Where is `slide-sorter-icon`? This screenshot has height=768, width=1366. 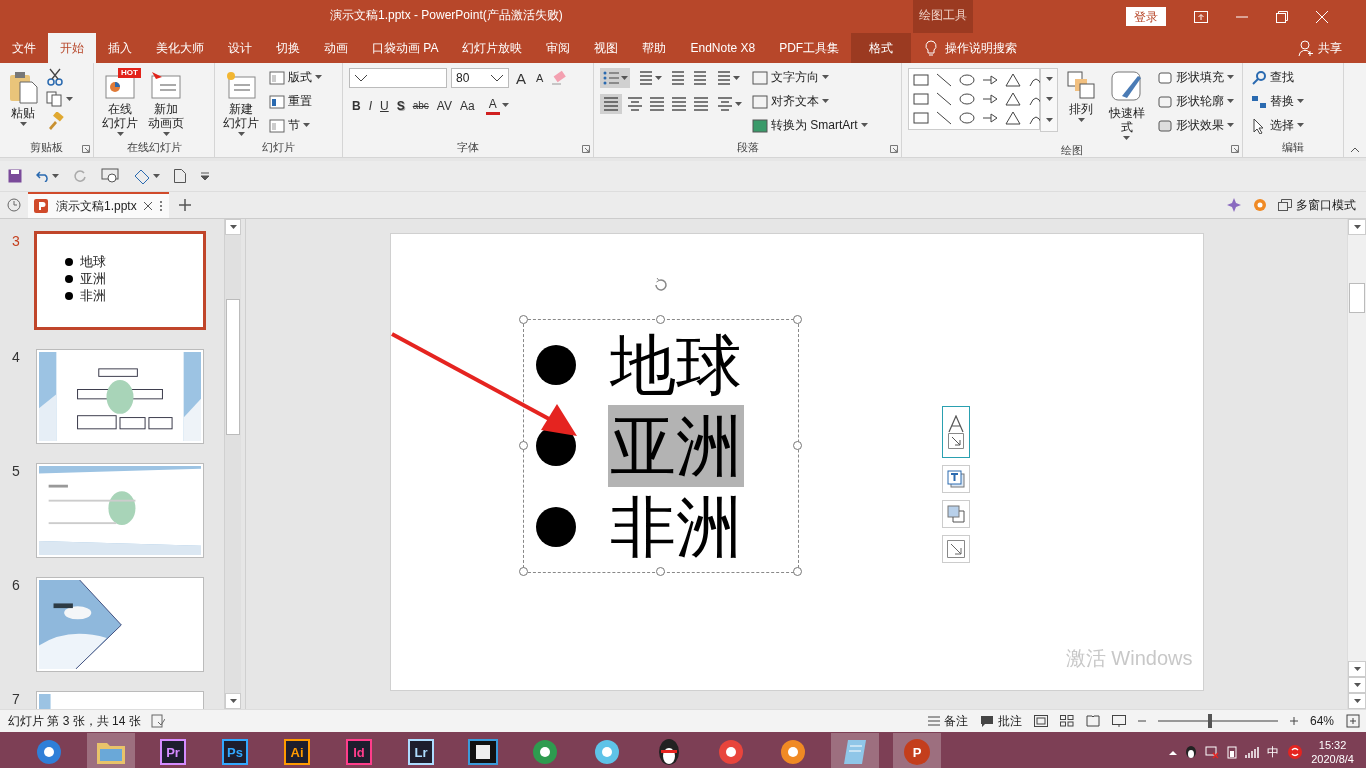 slide-sorter-icon is located at coordinates (1066, 721).